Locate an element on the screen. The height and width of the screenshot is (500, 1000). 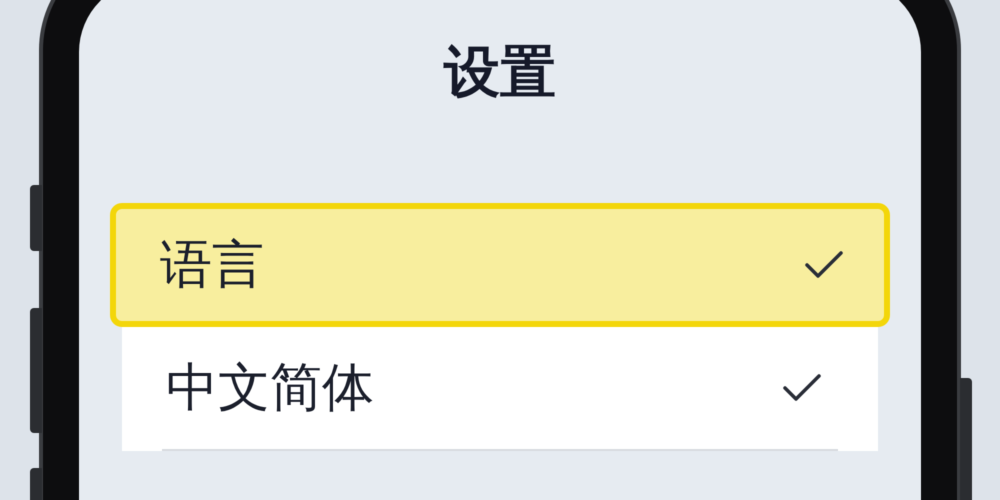
screen-title: 设置 is located at coordinates (500, 73).